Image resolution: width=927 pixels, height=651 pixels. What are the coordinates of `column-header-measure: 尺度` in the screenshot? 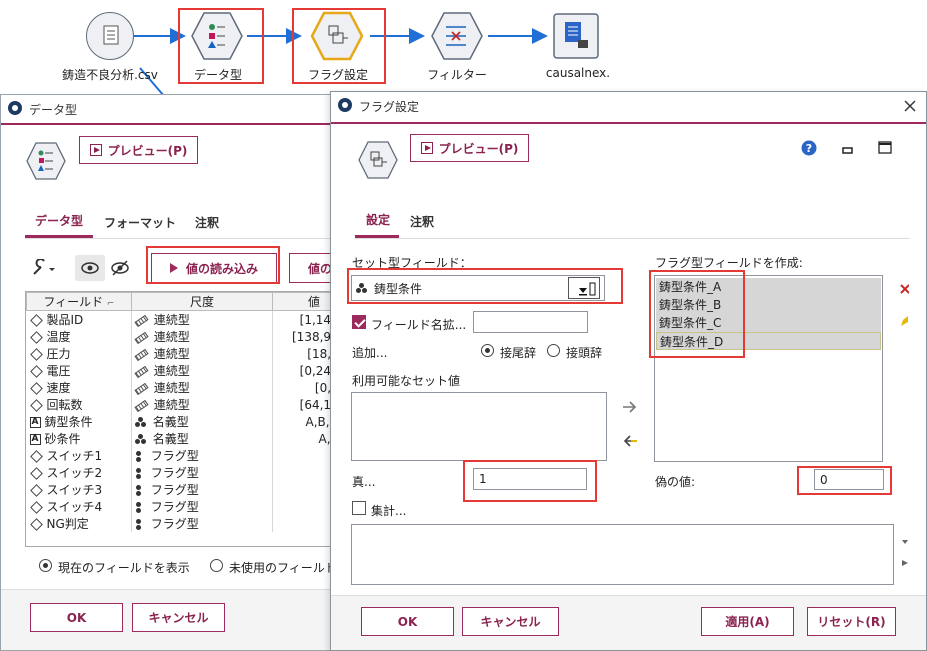 It's located at (202, 301).